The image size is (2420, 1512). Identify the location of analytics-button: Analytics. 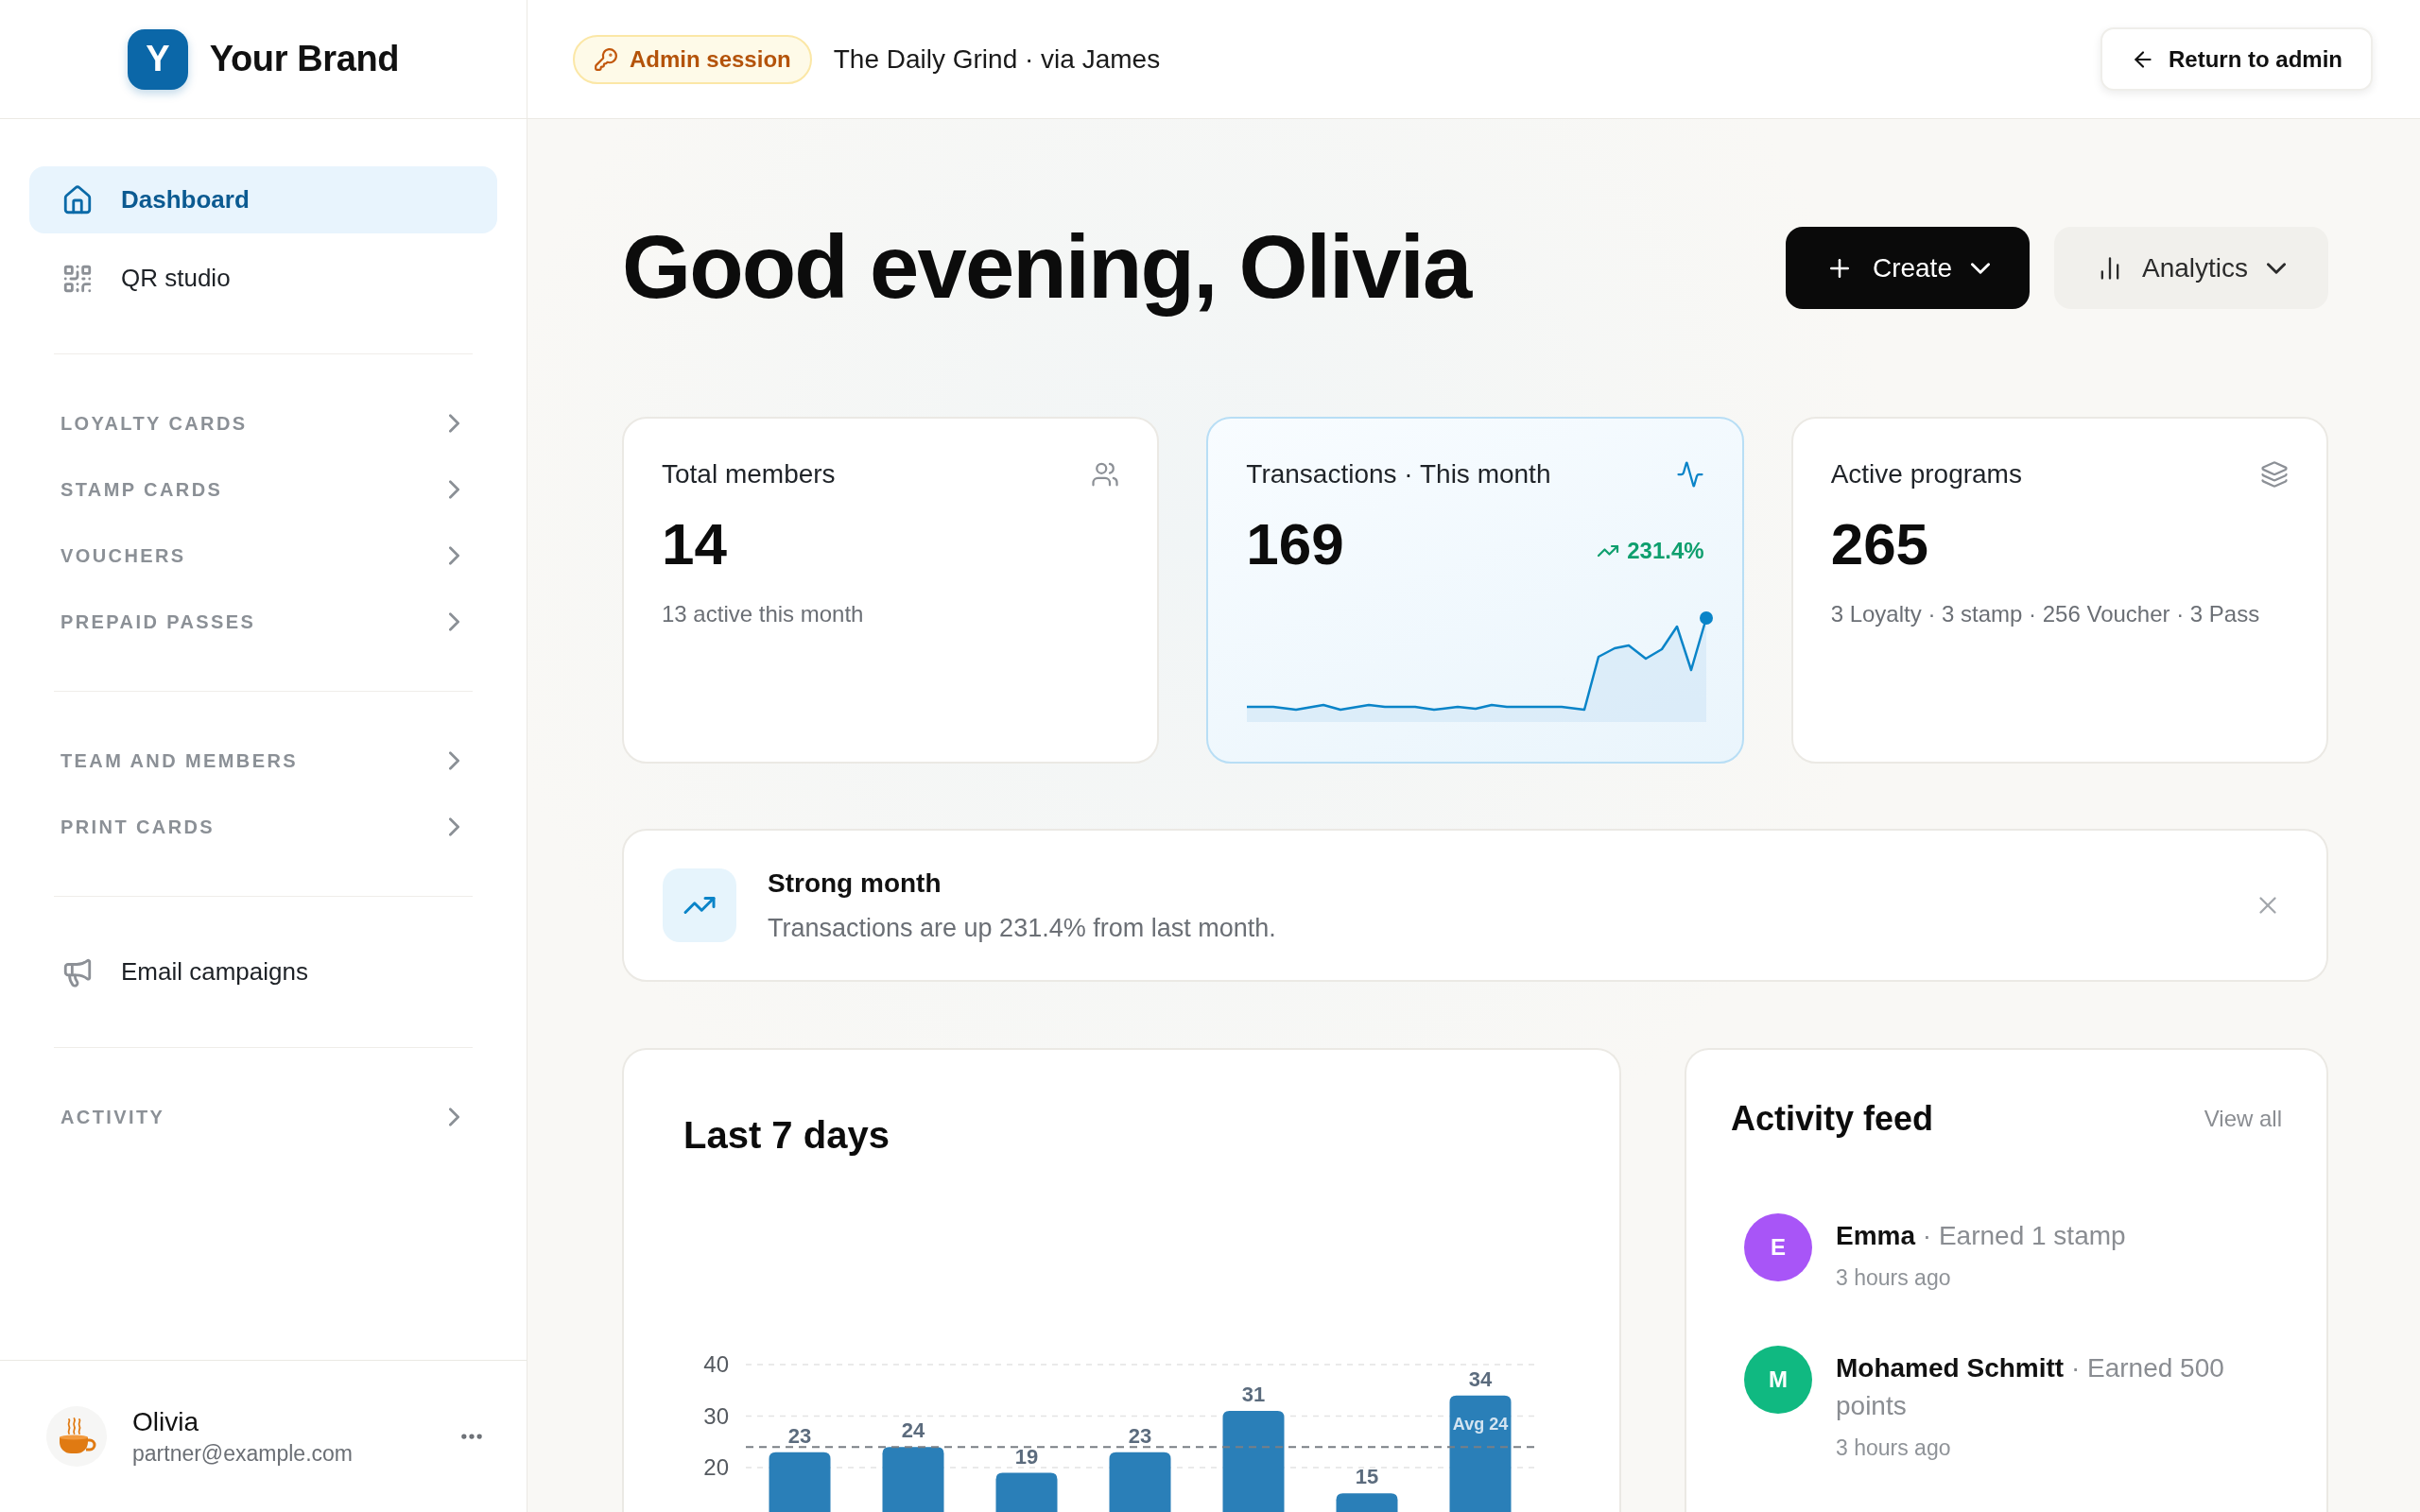
(2190, 268).